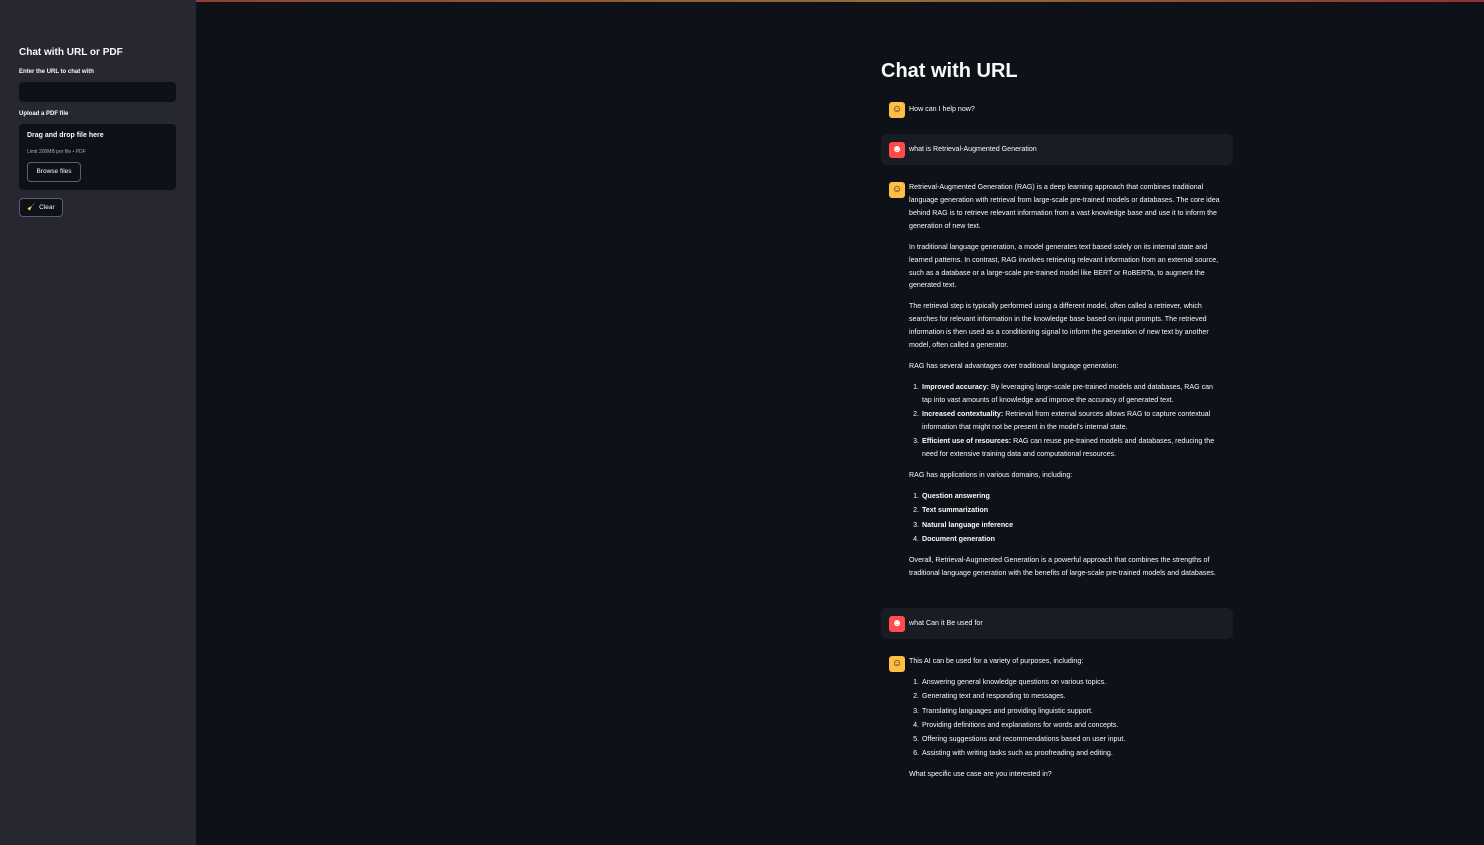 This screenshot has height=845, width=1484. I want to click on chat-message-assistant: ☺ How can I help now?, so click(1057, 110).